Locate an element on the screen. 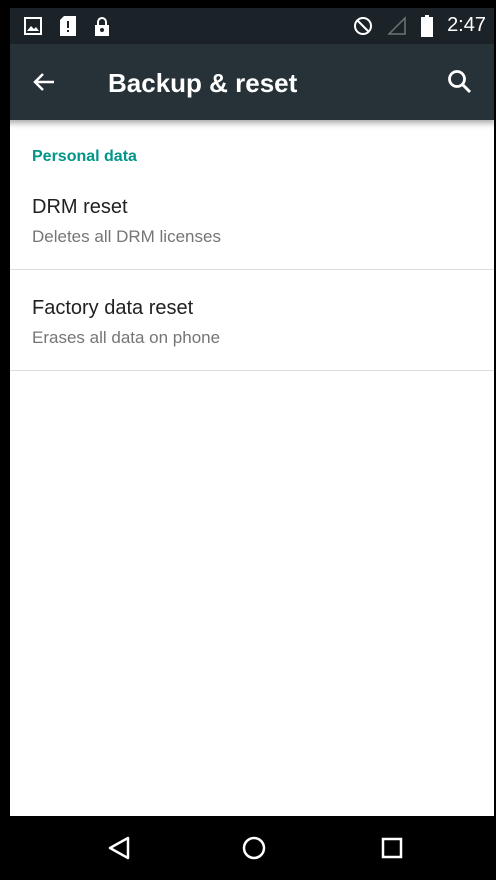 This screenshot has height=880, width=496. app-bar: Backup & reset is located at coordinates (248, 82).